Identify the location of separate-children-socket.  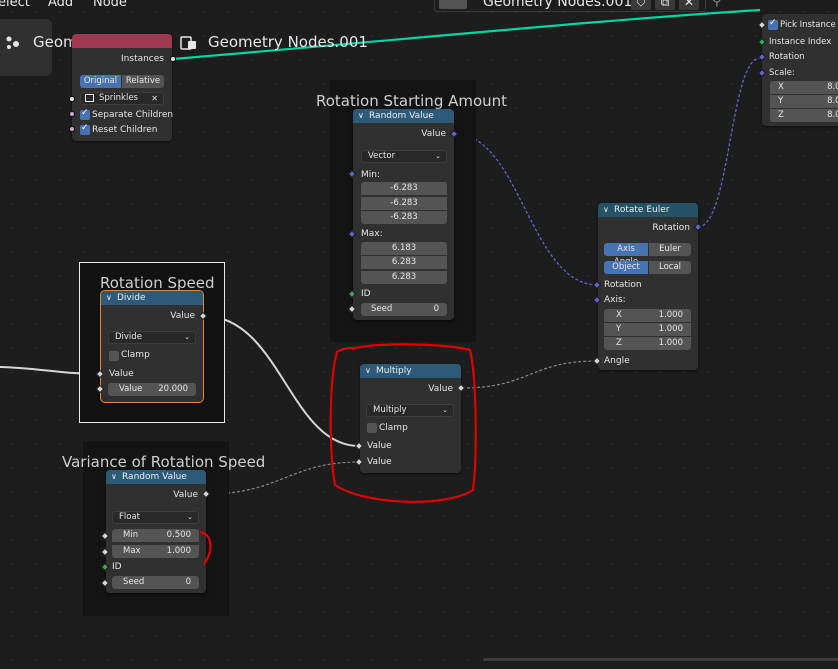
(72, 114).